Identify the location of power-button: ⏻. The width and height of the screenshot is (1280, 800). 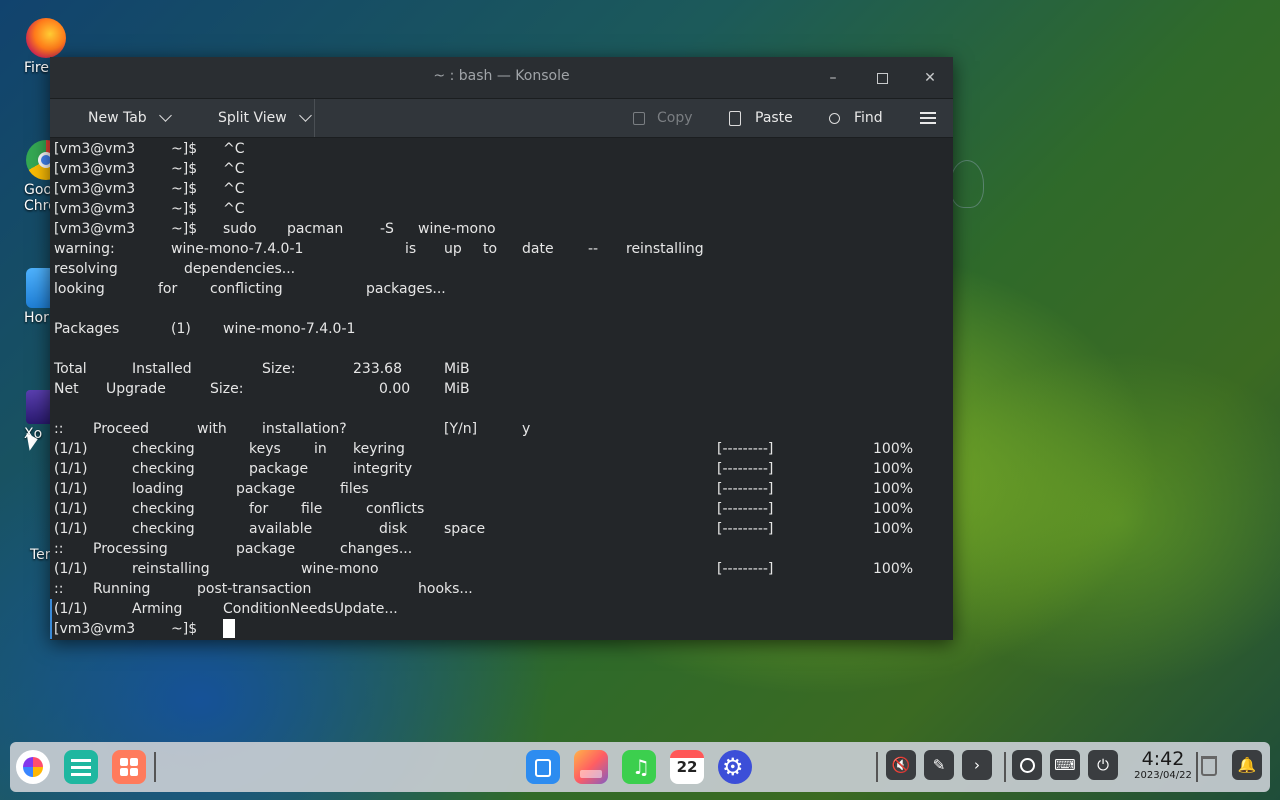
(1103, 765).